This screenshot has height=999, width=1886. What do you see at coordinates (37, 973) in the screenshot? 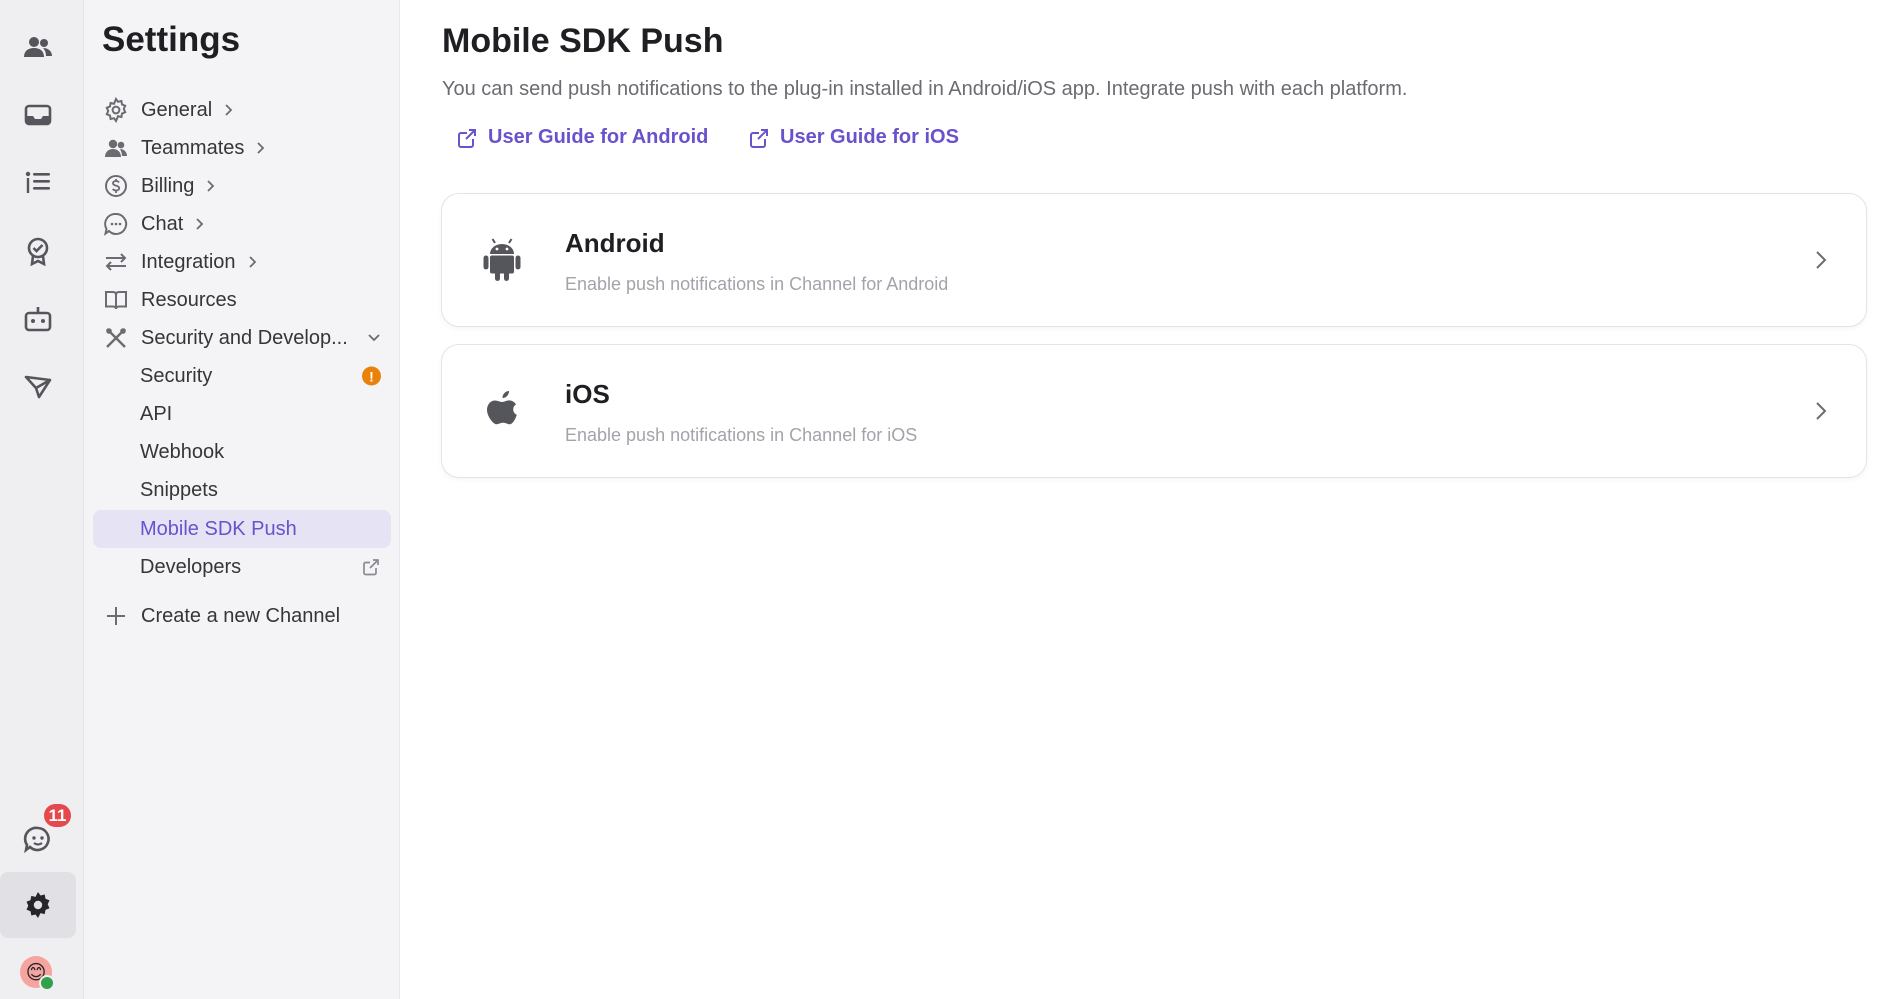
I see `user-avatar: 😊` at bounding box center [37, 973].